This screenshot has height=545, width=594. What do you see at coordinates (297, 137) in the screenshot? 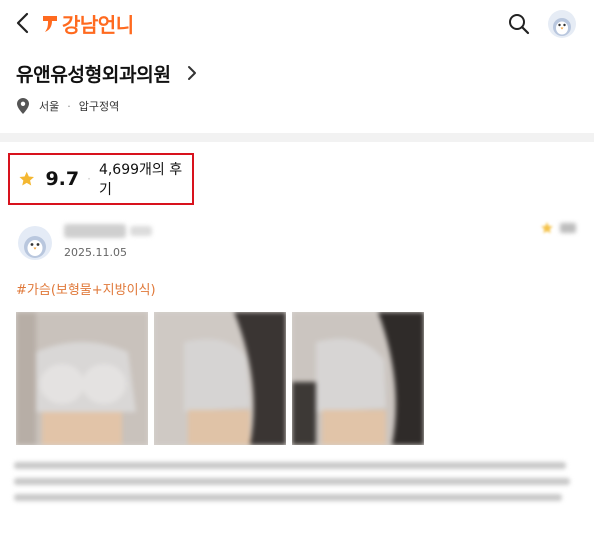
I see `section-divider` at bounding box center [297, 137].